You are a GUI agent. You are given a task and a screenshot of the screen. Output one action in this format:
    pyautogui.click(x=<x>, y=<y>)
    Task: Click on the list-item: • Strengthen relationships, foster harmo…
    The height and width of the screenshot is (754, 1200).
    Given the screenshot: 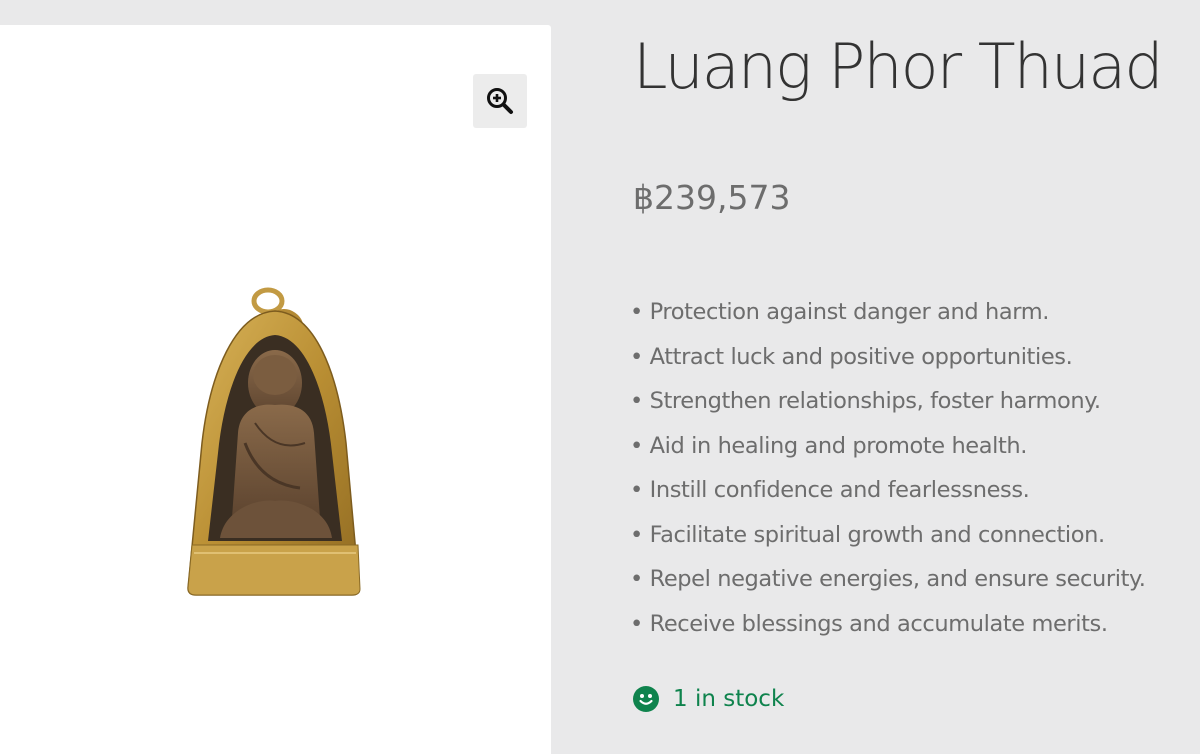 What is the action you would take?
    pyautogui.click(x=865, y=401)
    